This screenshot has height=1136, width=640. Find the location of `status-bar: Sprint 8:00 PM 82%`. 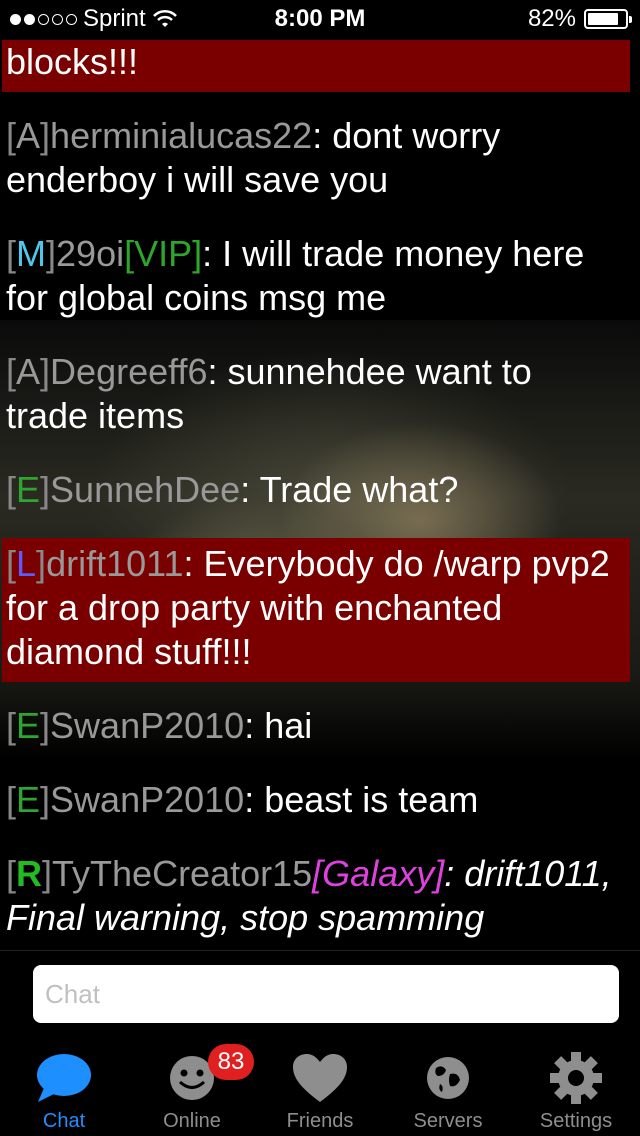

status-bar: Sprint 8:00 PM 82% is located at coordinates (320, 20).